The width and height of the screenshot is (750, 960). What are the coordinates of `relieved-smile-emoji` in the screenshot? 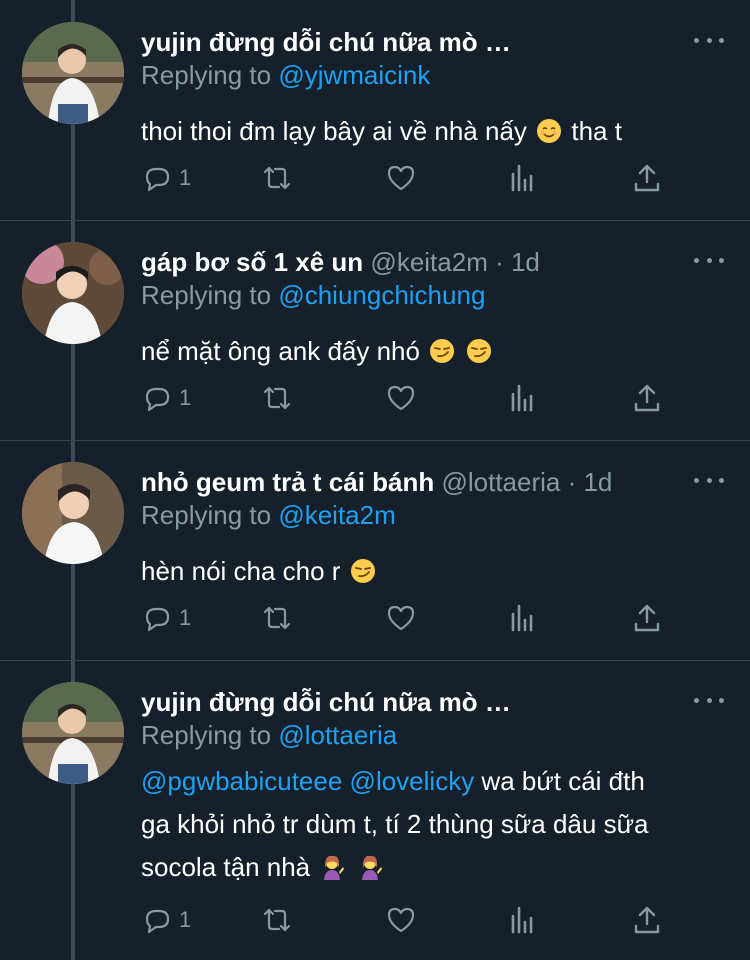 It's located at (549, 131).